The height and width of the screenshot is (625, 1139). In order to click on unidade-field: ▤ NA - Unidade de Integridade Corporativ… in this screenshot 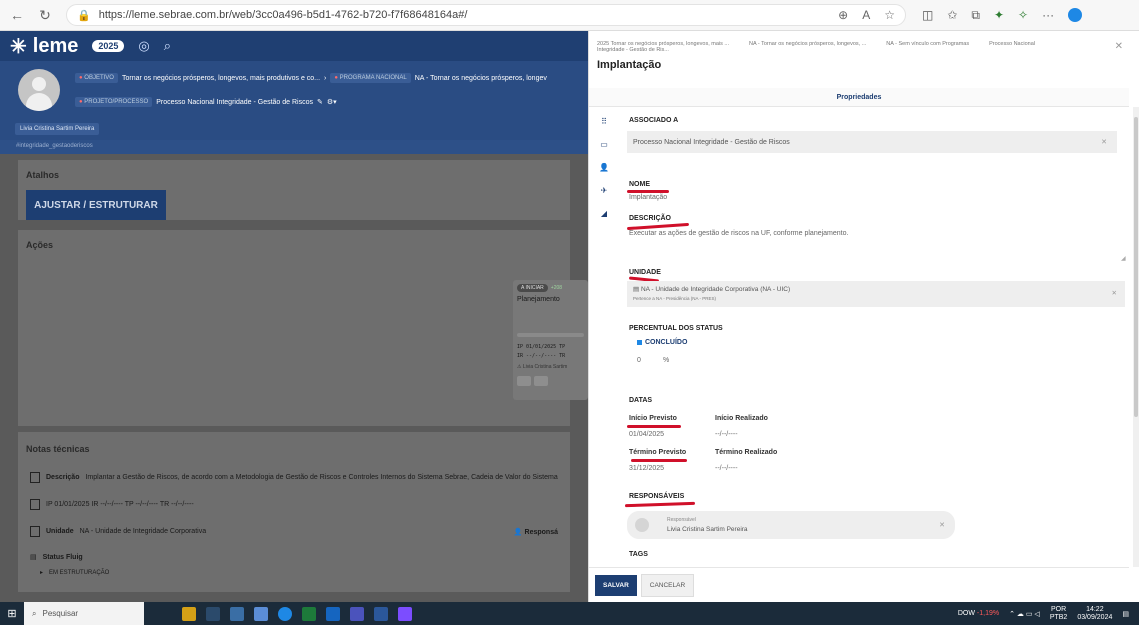, I will do `click(876, 294)`.